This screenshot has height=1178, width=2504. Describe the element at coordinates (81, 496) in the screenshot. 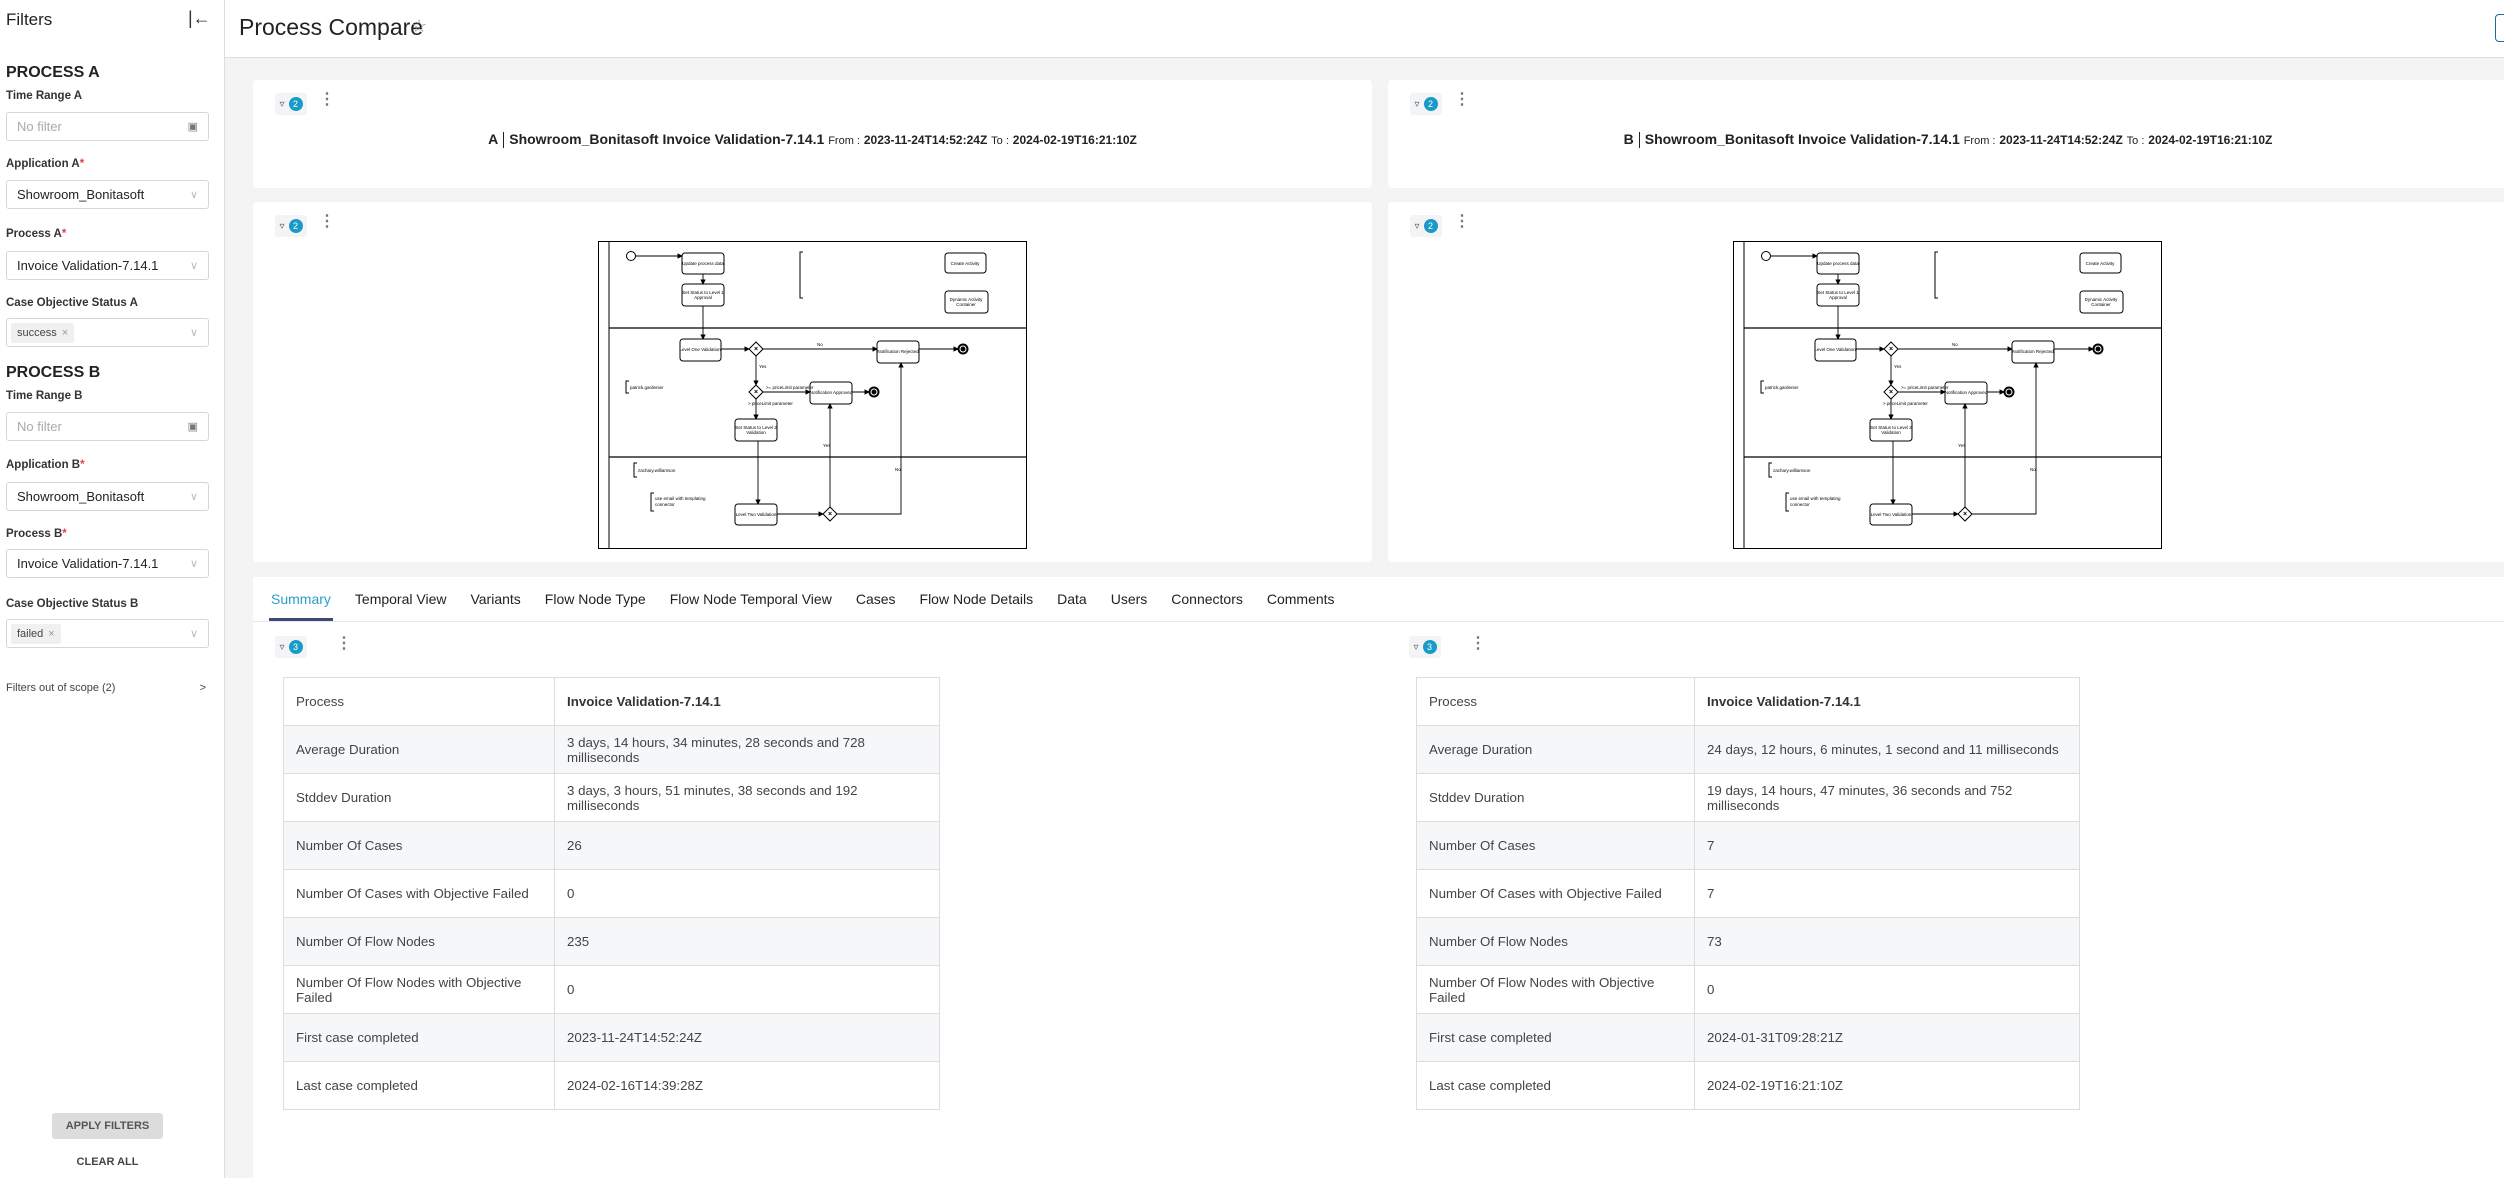

I see `application-b-value: Showroom_Bonitasoft` at that location.